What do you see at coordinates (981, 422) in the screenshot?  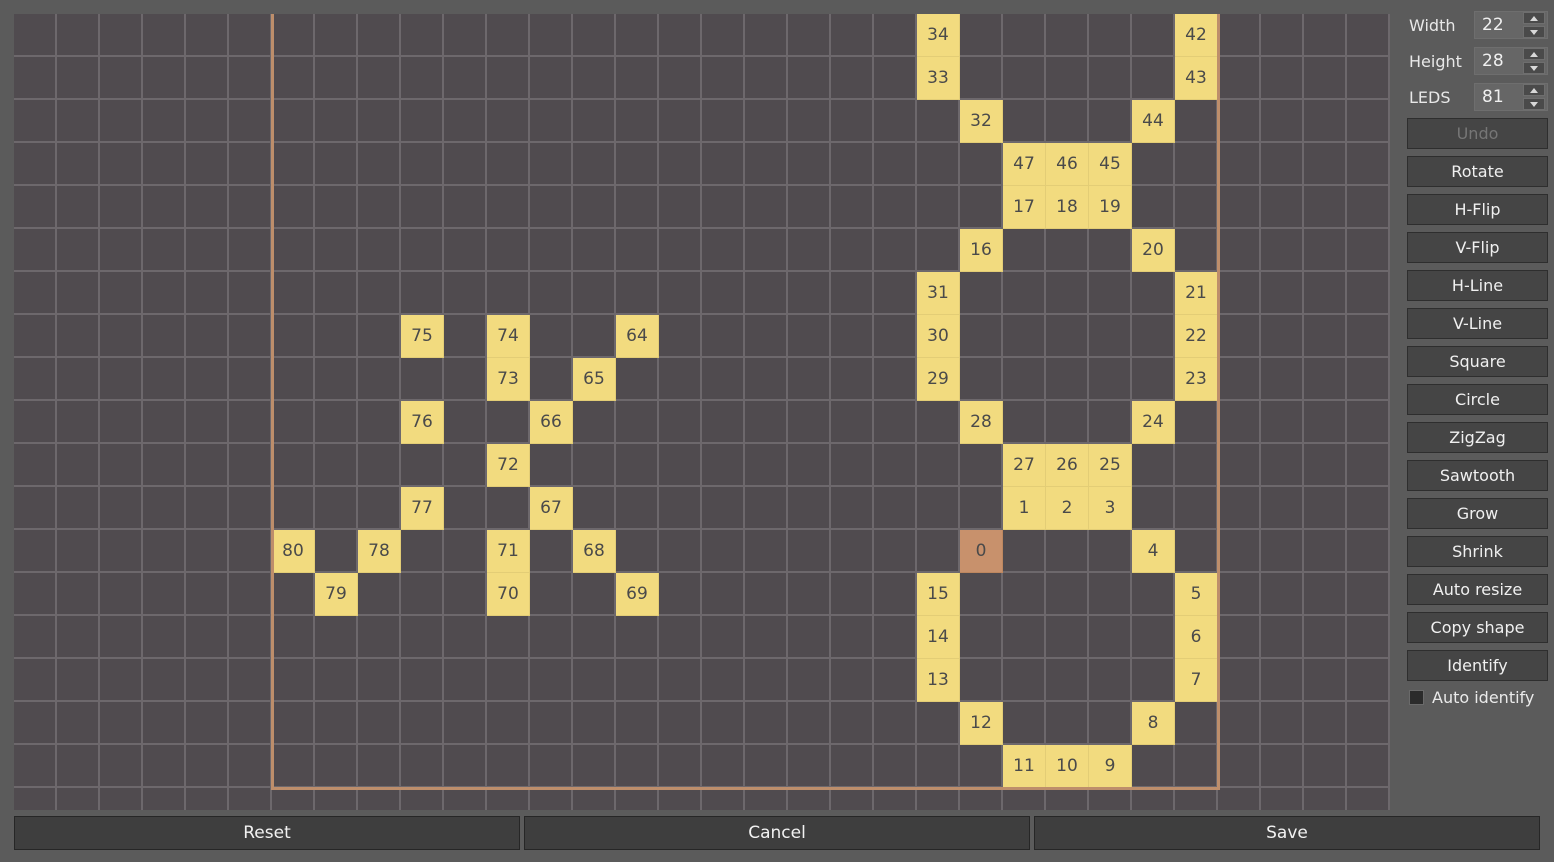 I see `led-cell: 28` at bounding box center [981, 422].